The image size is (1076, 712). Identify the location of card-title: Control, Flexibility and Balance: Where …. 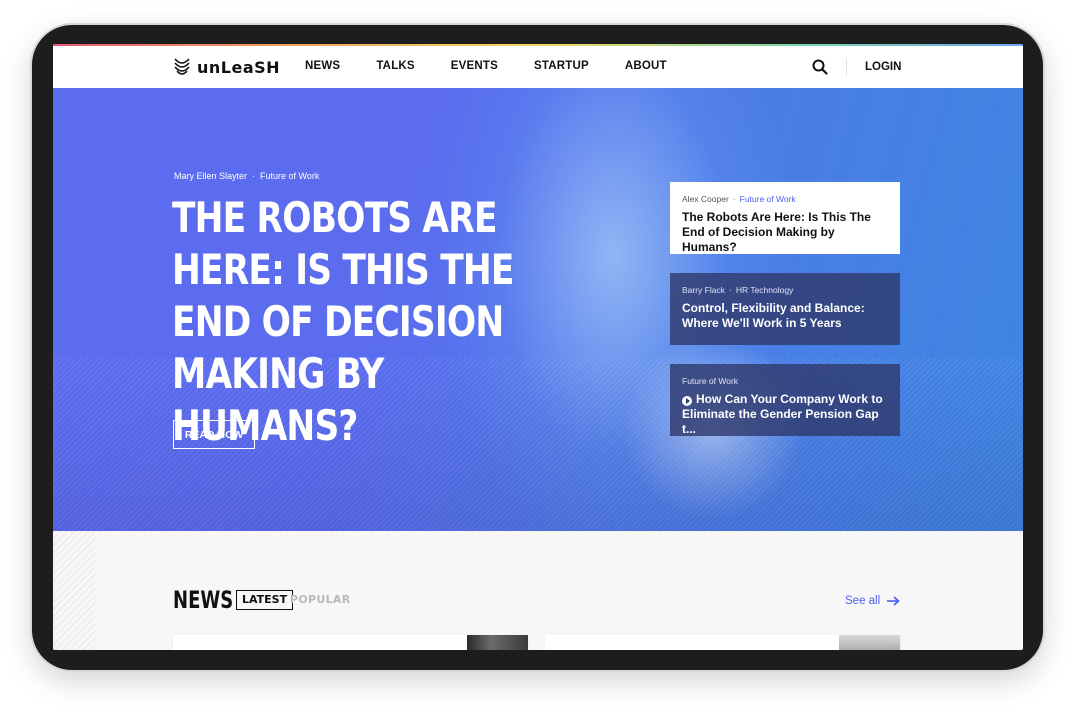
(773, 315).